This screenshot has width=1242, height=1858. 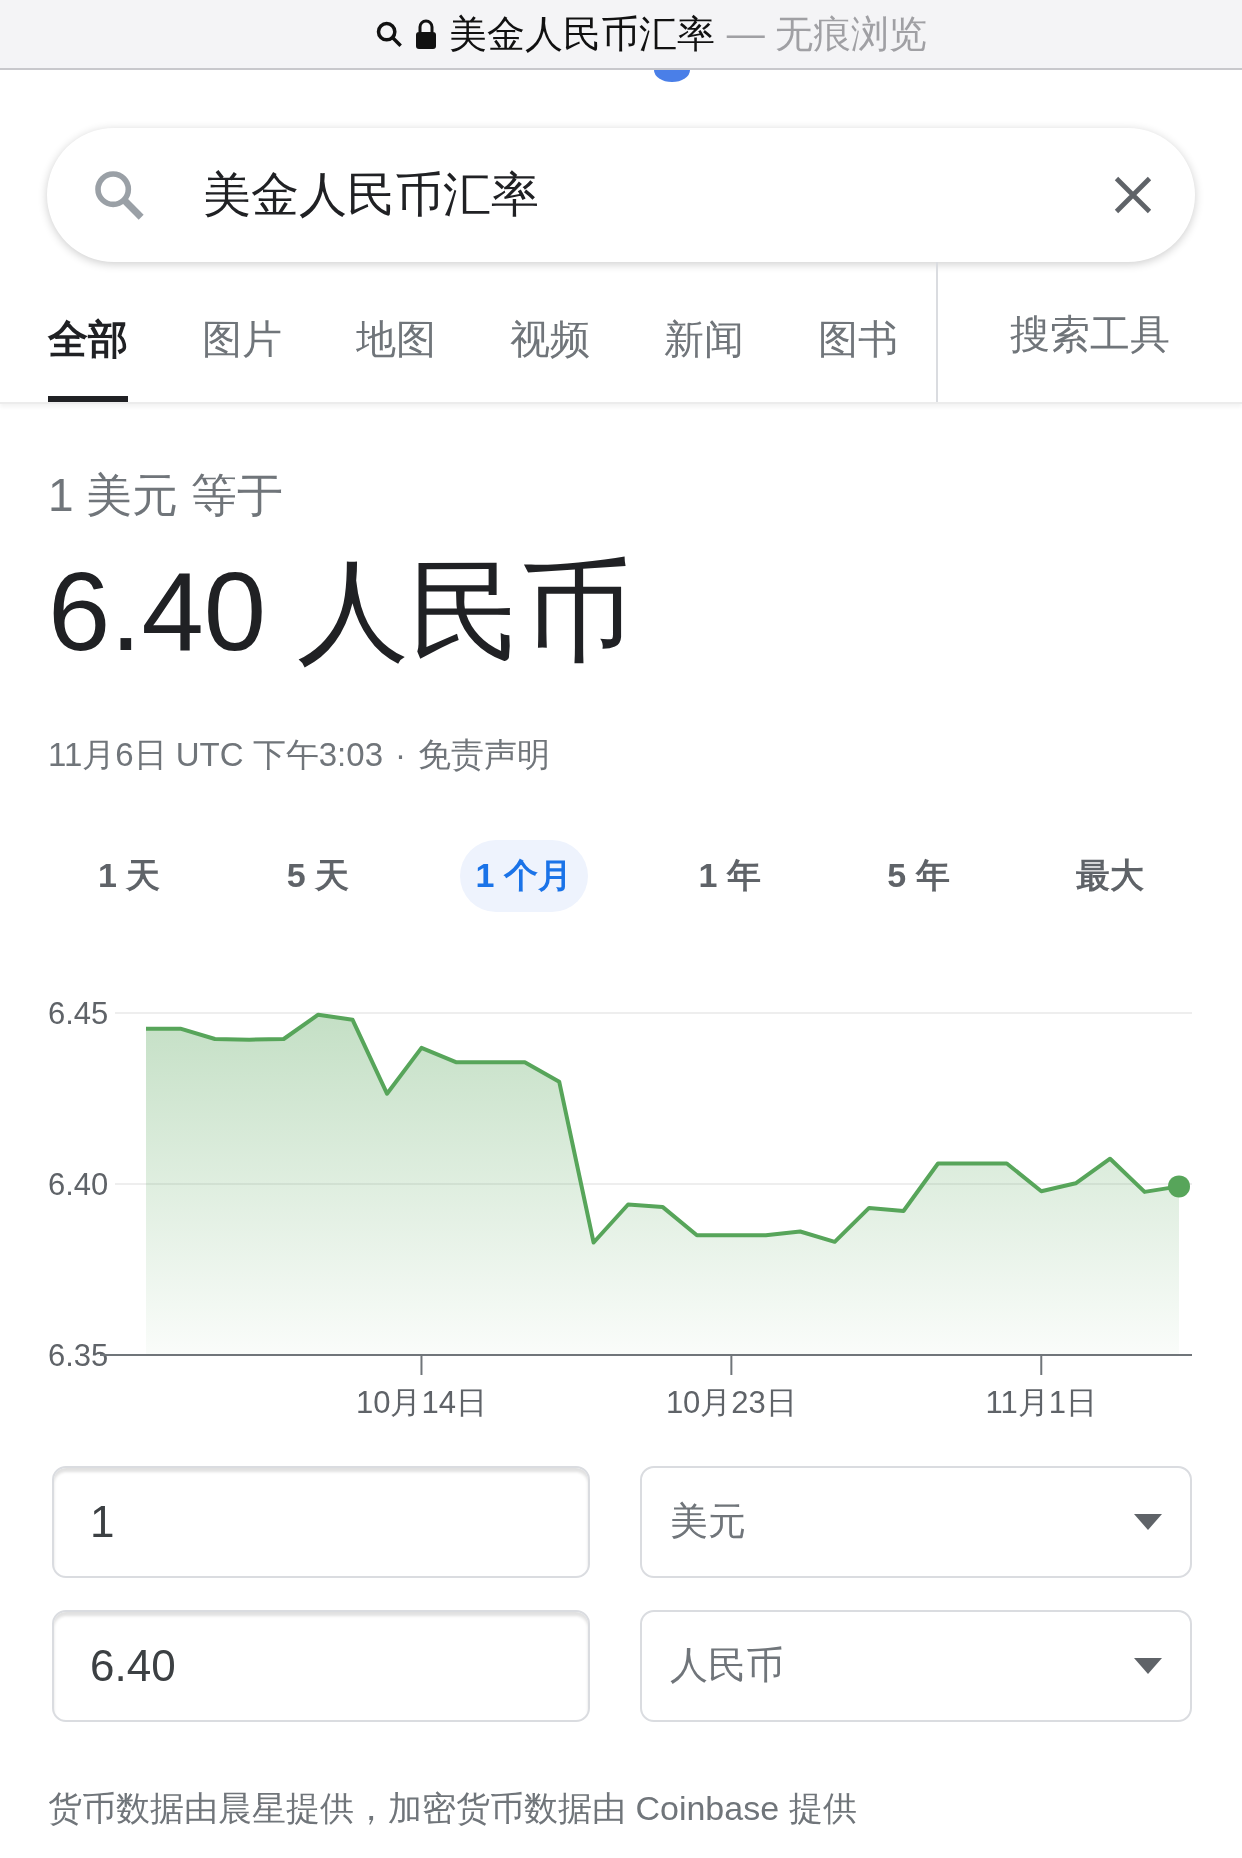 What do you see at coordinates (916, 1665) in the screenshot?
I see `currency-select: 人民币` at bounding box center [916, 1665].